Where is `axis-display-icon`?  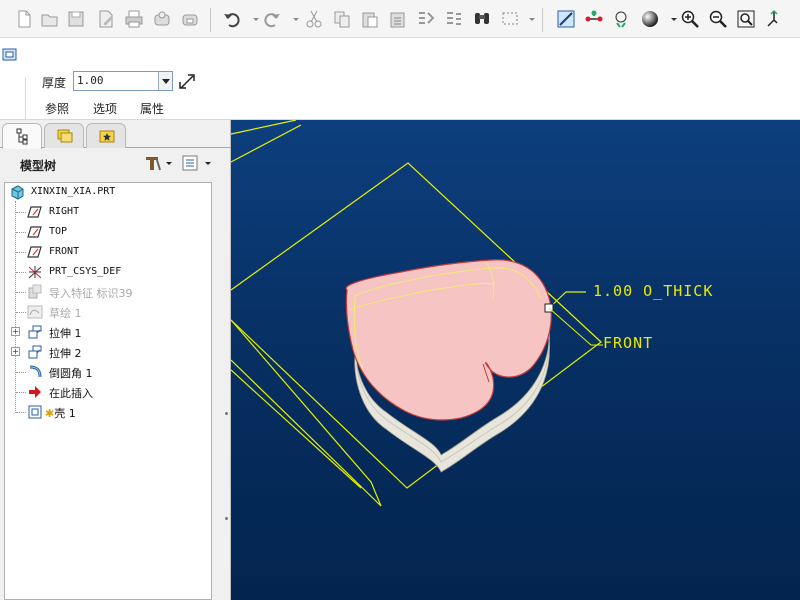 axis-display-icon is located at coordinates (594, 19).